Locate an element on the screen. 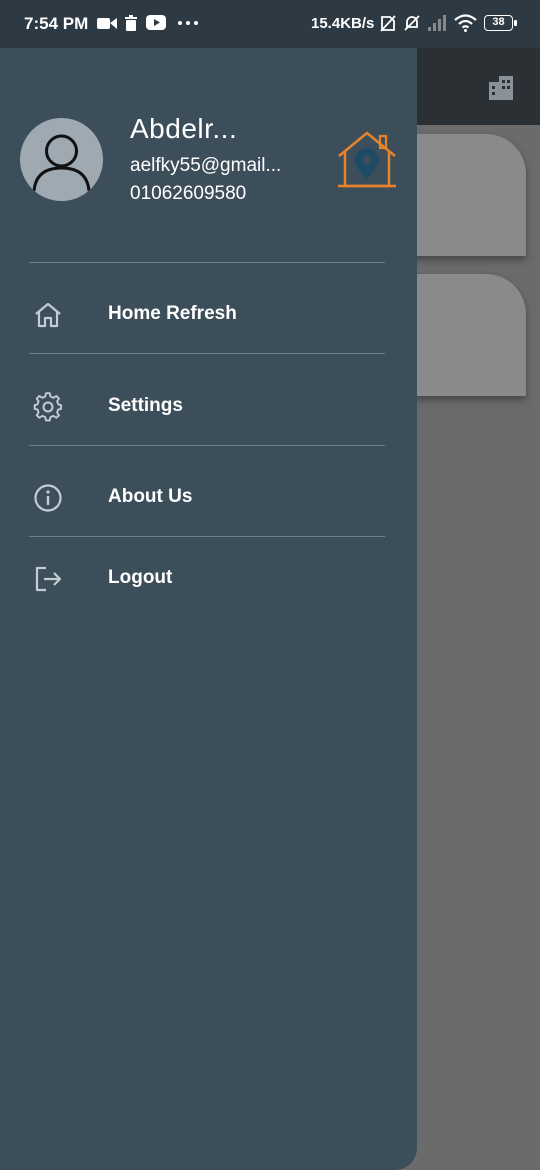 The image size is (540, 1170). status-bar: 7:54 PM 15.4KB/s 38 is located at coordinates (270, 24).